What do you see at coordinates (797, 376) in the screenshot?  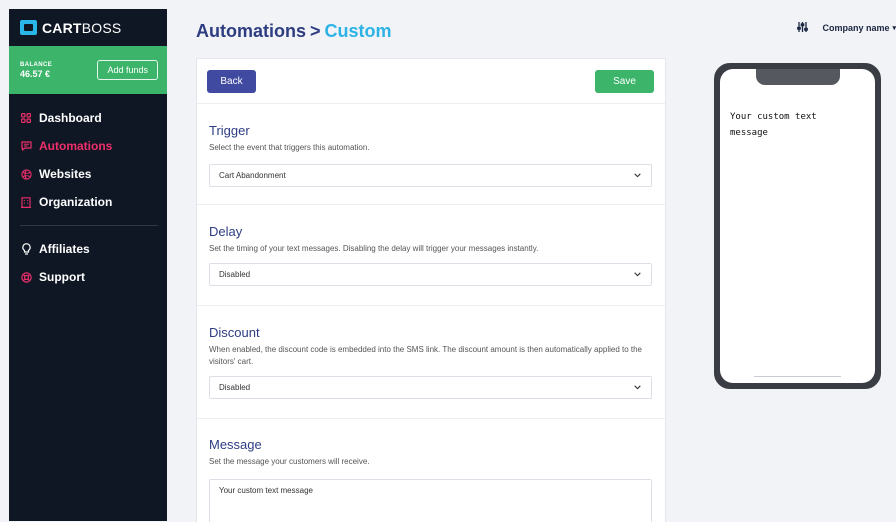 I see `phone-home-indicator` at bounding box center [797, 376].